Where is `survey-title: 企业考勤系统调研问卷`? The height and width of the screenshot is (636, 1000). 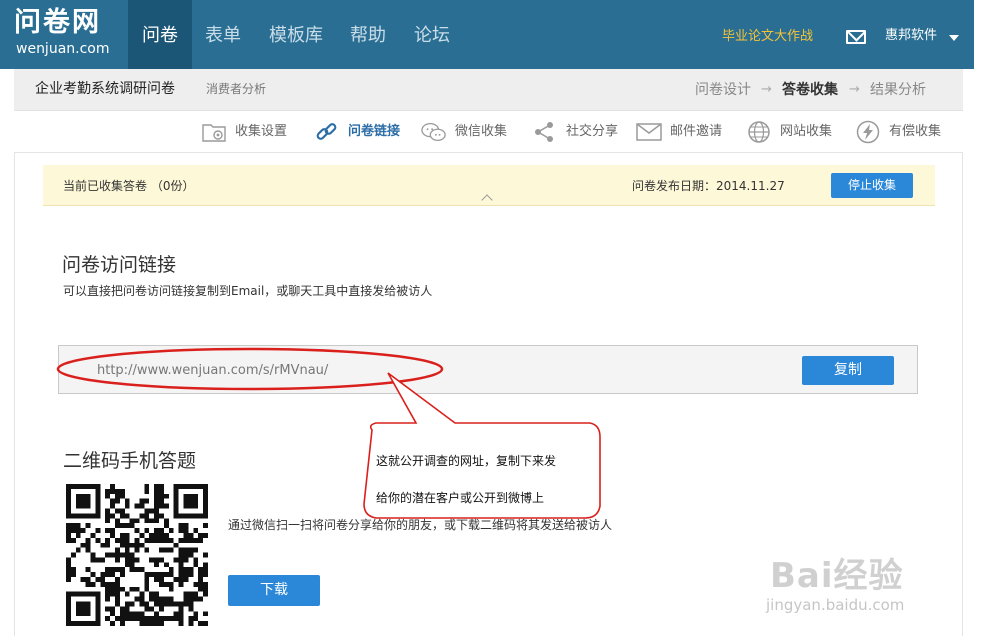
survey-title: 企业考勤系统调研问卷 is located at coordinates (105, 89).